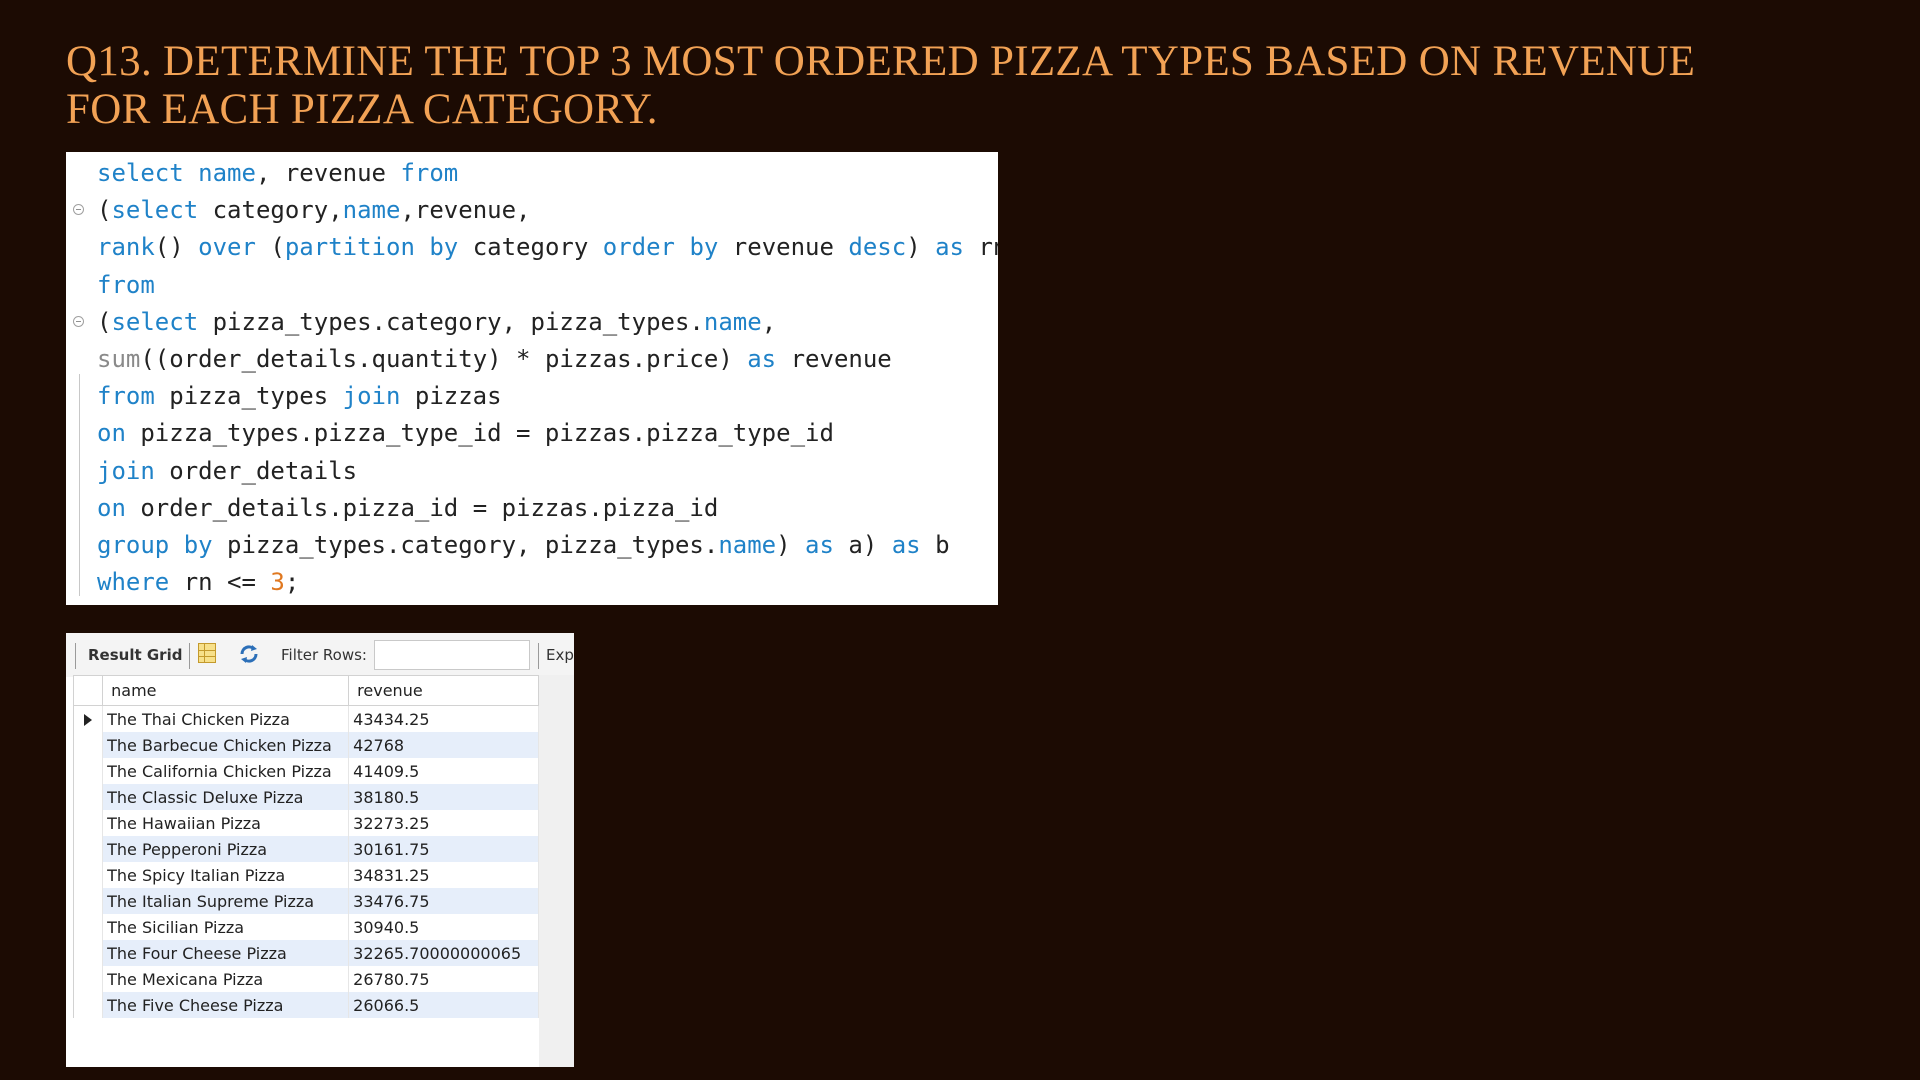 The width and height of the screenshot is (1920, 1080). I want to click on table-row: The Sicilian Pizza 30940.5, so click(305, 927).